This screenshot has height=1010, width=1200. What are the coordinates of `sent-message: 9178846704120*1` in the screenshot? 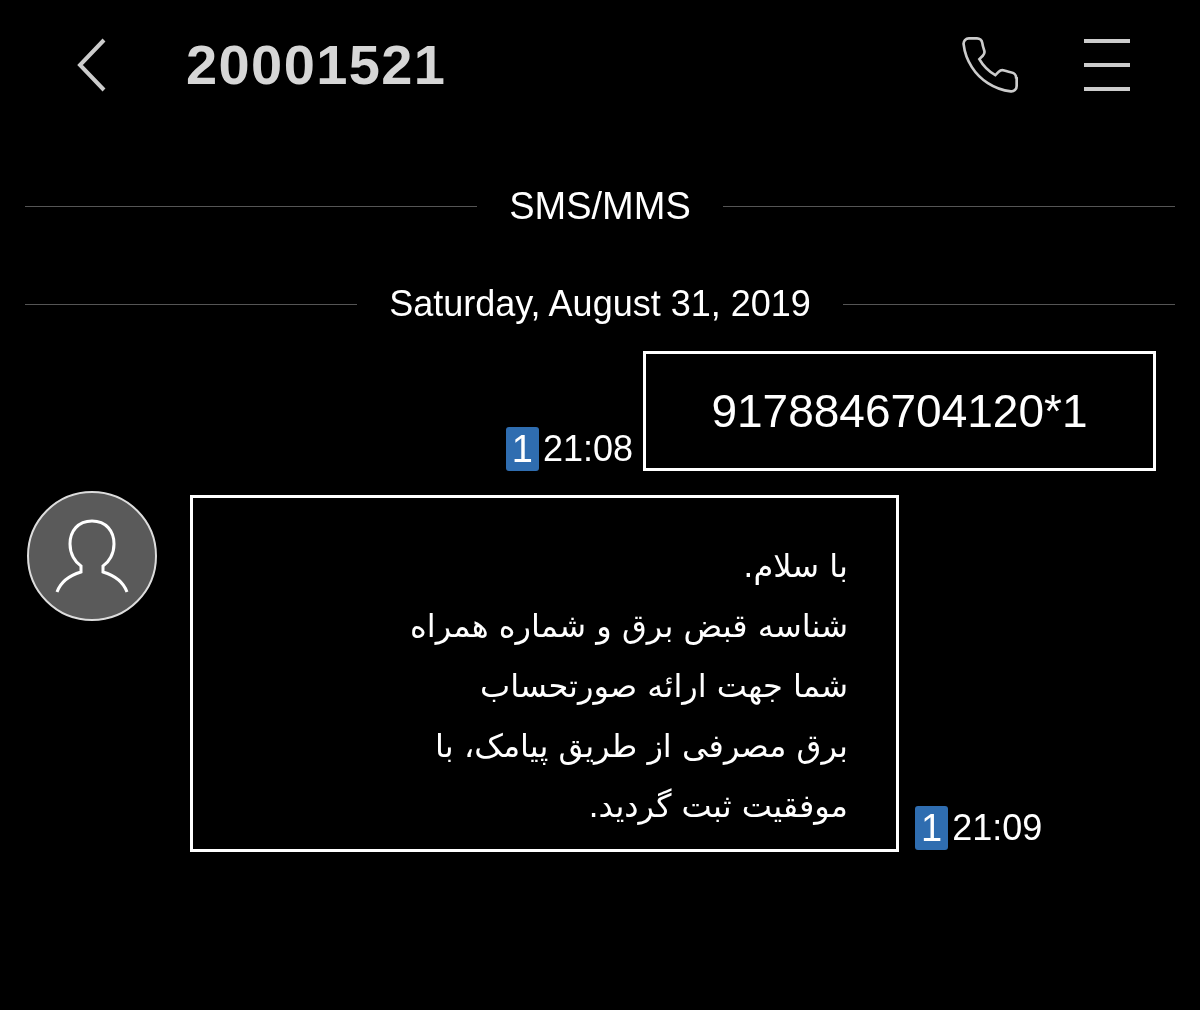 It's located at (899, 411).